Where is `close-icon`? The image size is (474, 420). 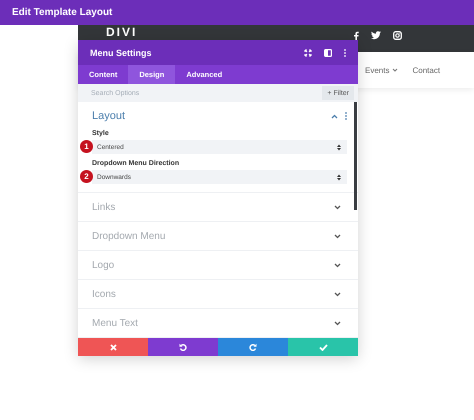 close-icon is located at coordinates (113, 347).